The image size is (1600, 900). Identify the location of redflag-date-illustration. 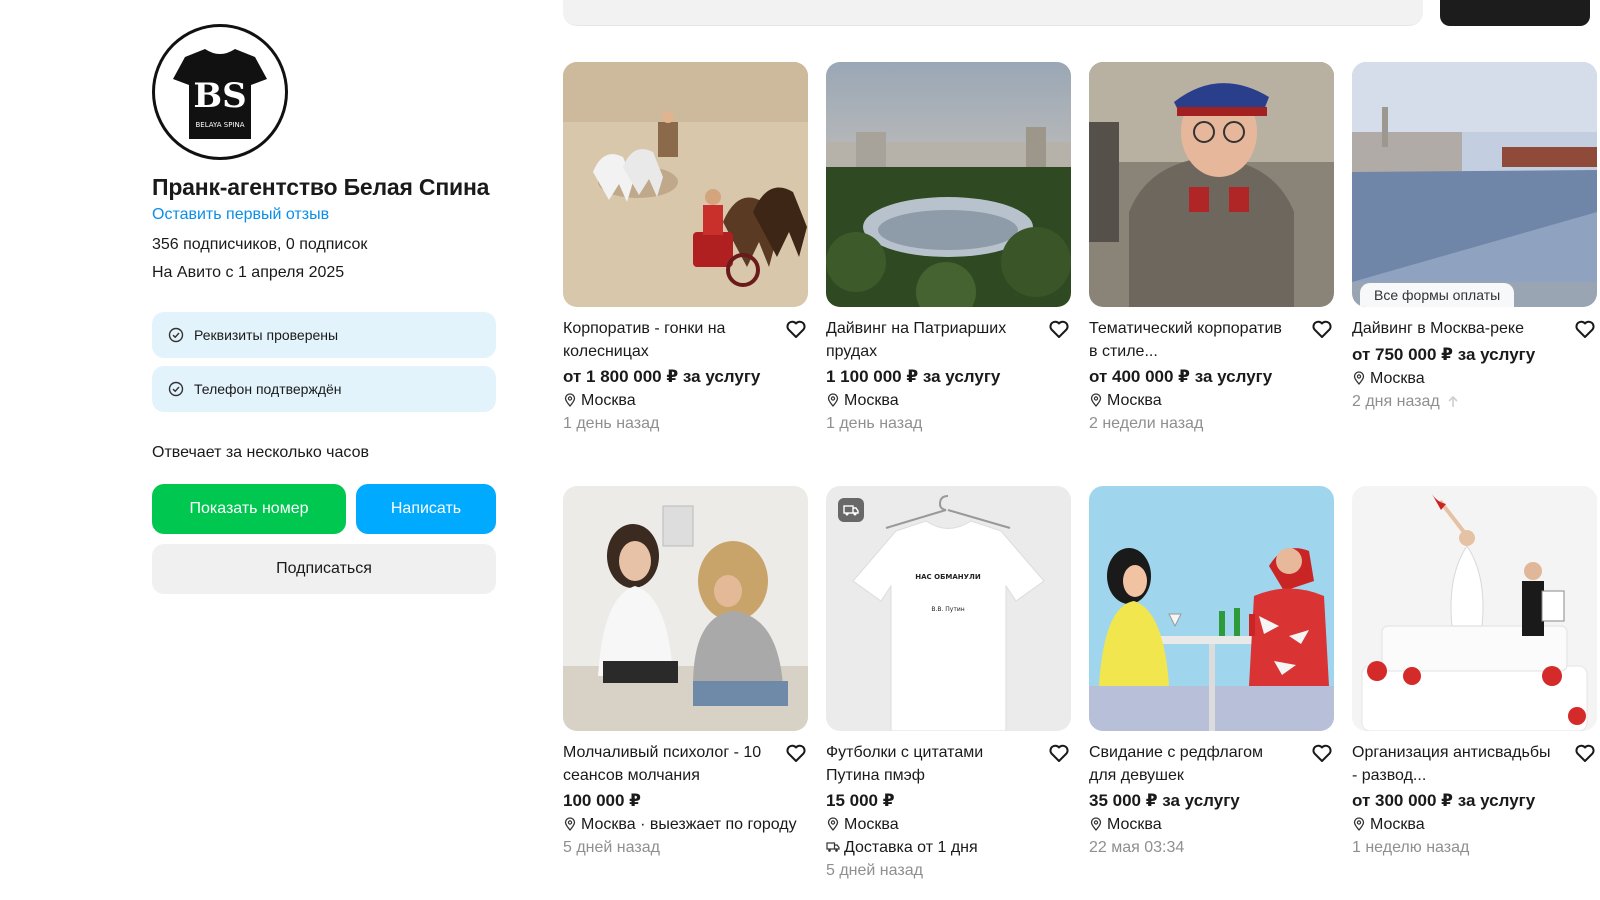
(1211, 608).